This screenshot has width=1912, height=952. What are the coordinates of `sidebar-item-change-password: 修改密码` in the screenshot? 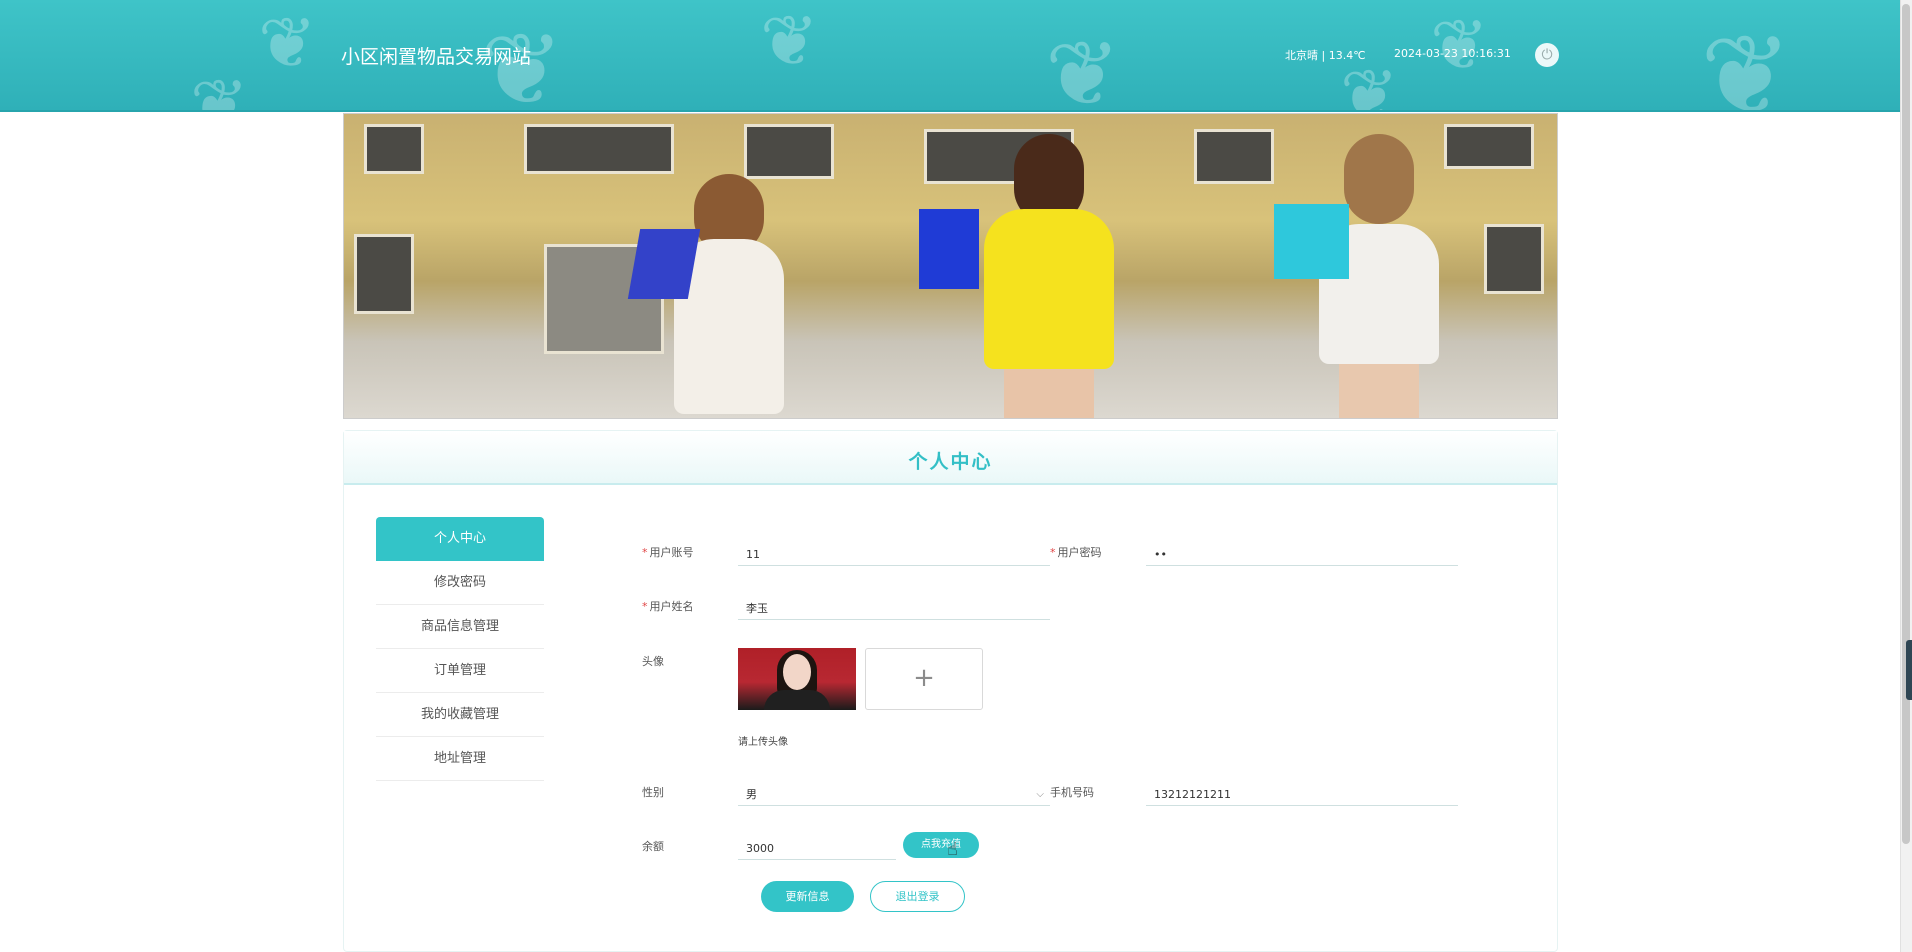 It's located at (460, 583).